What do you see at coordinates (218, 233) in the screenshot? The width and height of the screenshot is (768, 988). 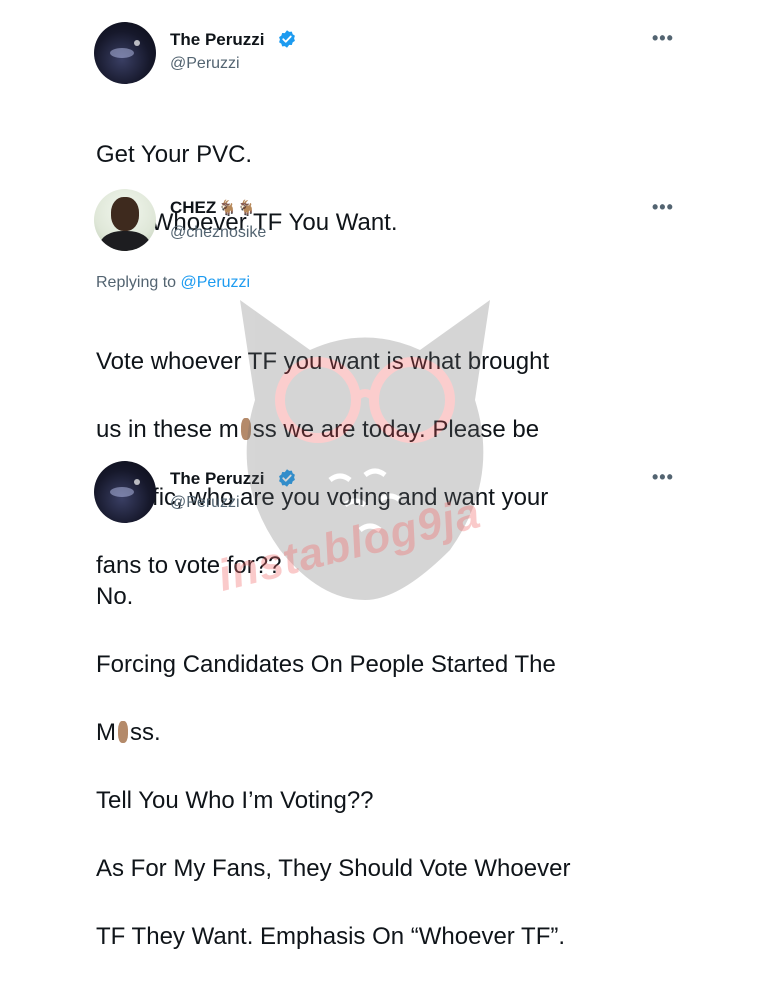 I see `author-handle: @cheznosike` at bounding box center [218, 233].